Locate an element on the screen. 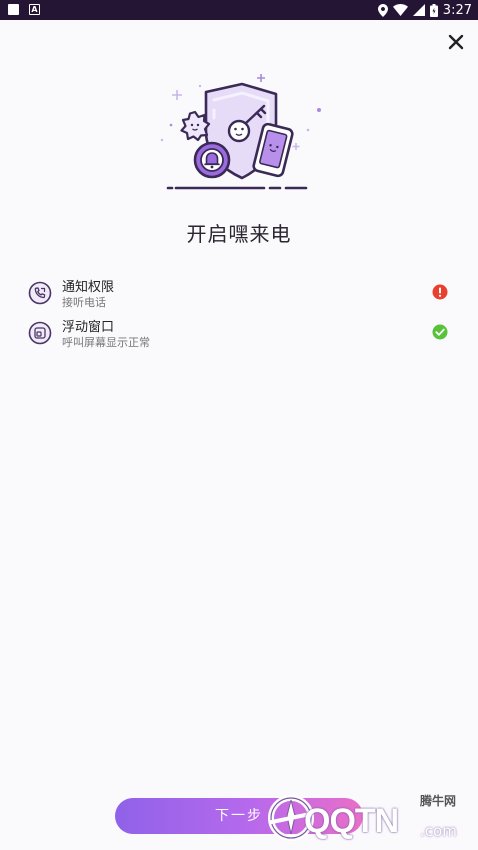 The image size is (478, 850). permission-item-floating-window: 浮动窗口 呼叫屏幕显示正常 is located at coordinates (240, 333).